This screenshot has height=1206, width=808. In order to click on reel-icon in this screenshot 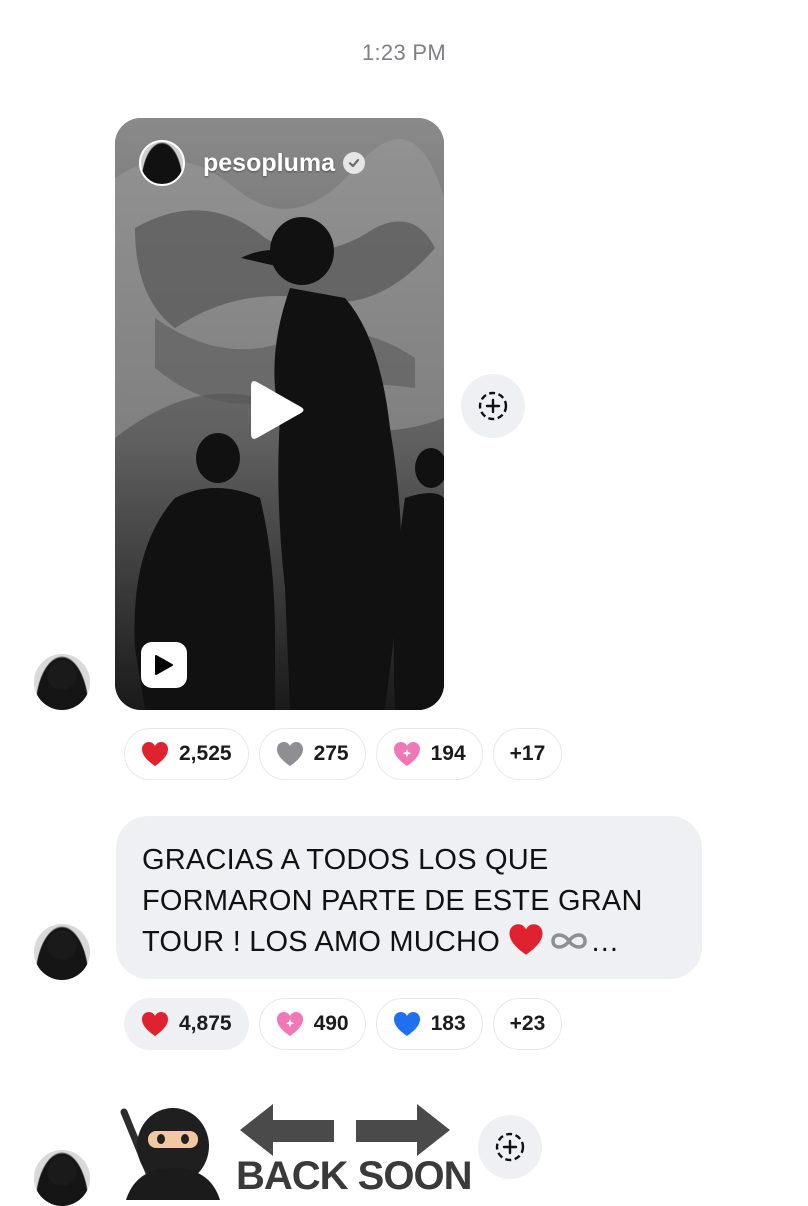, I will do `click(164, 665)`.